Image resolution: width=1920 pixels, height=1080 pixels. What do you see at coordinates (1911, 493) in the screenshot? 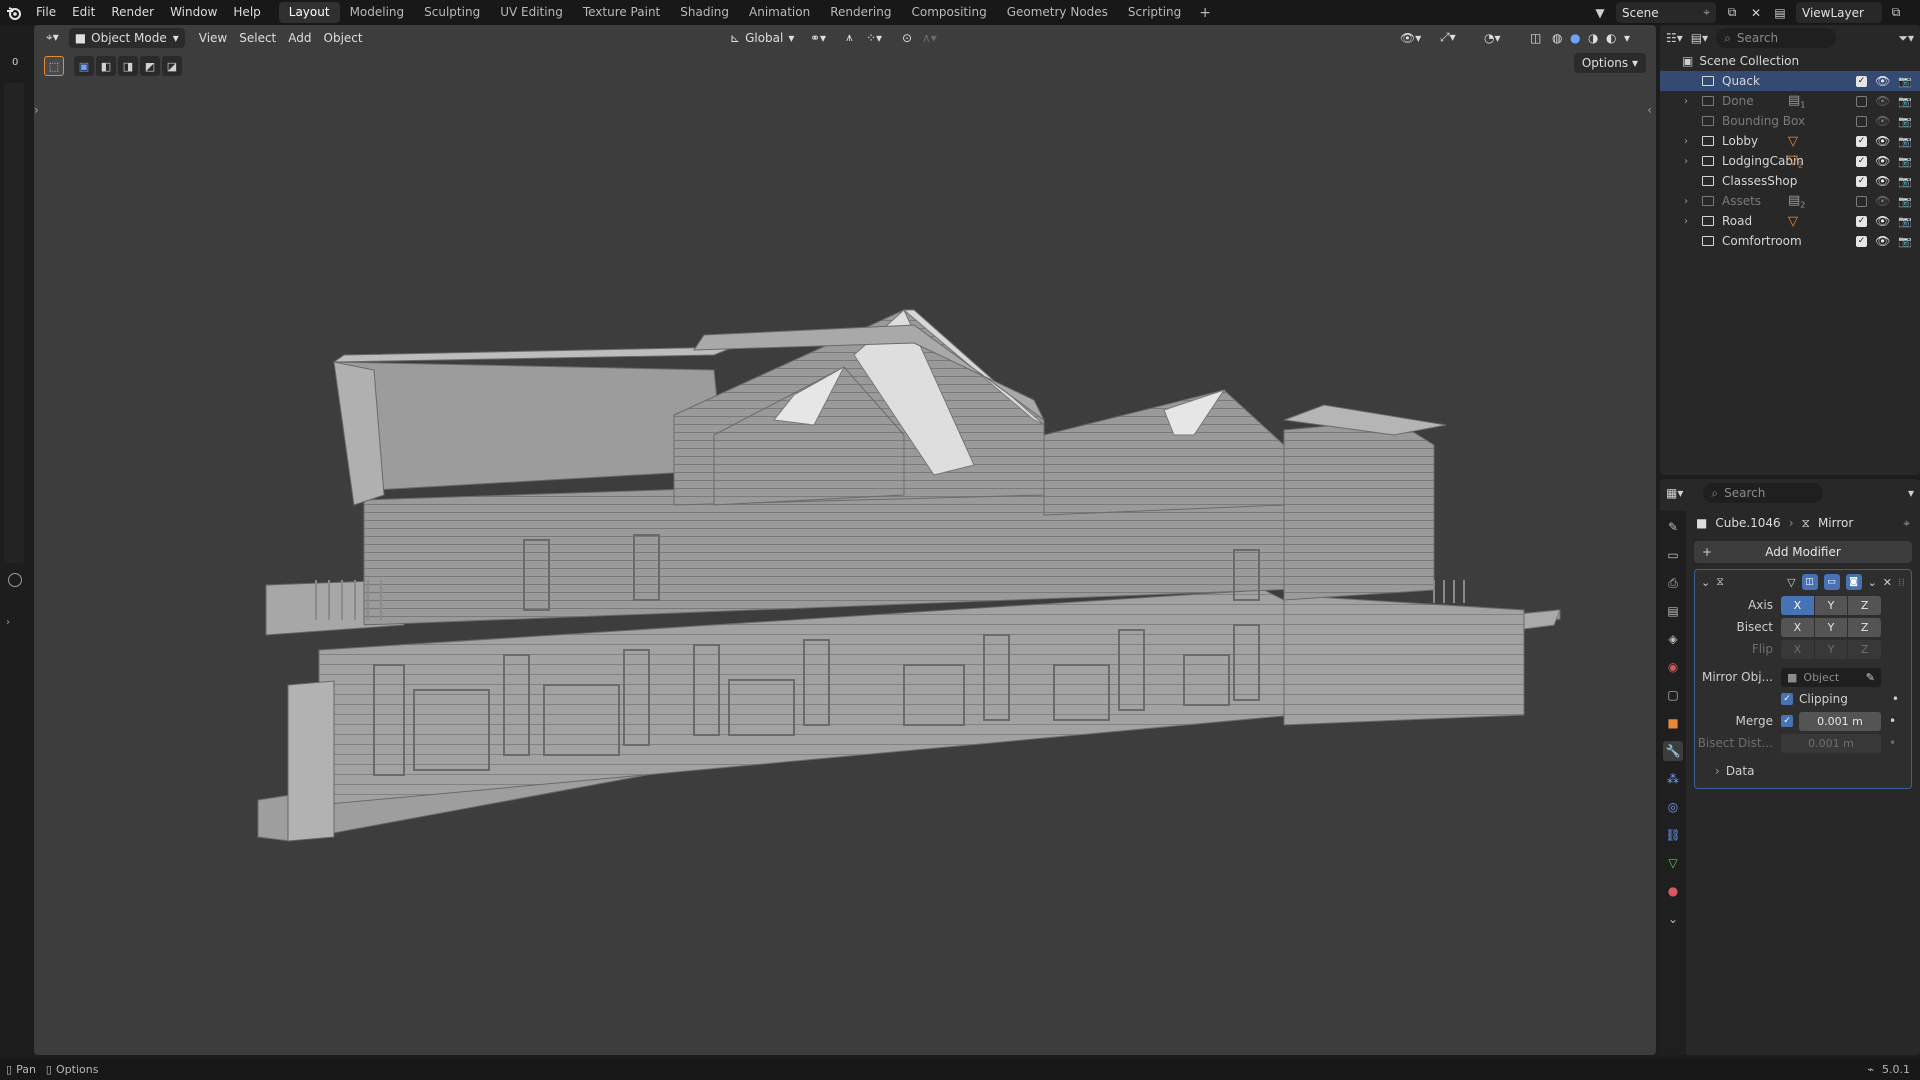
I see `chevron-down-icon: ▾` at bounding box center [1911, 493].